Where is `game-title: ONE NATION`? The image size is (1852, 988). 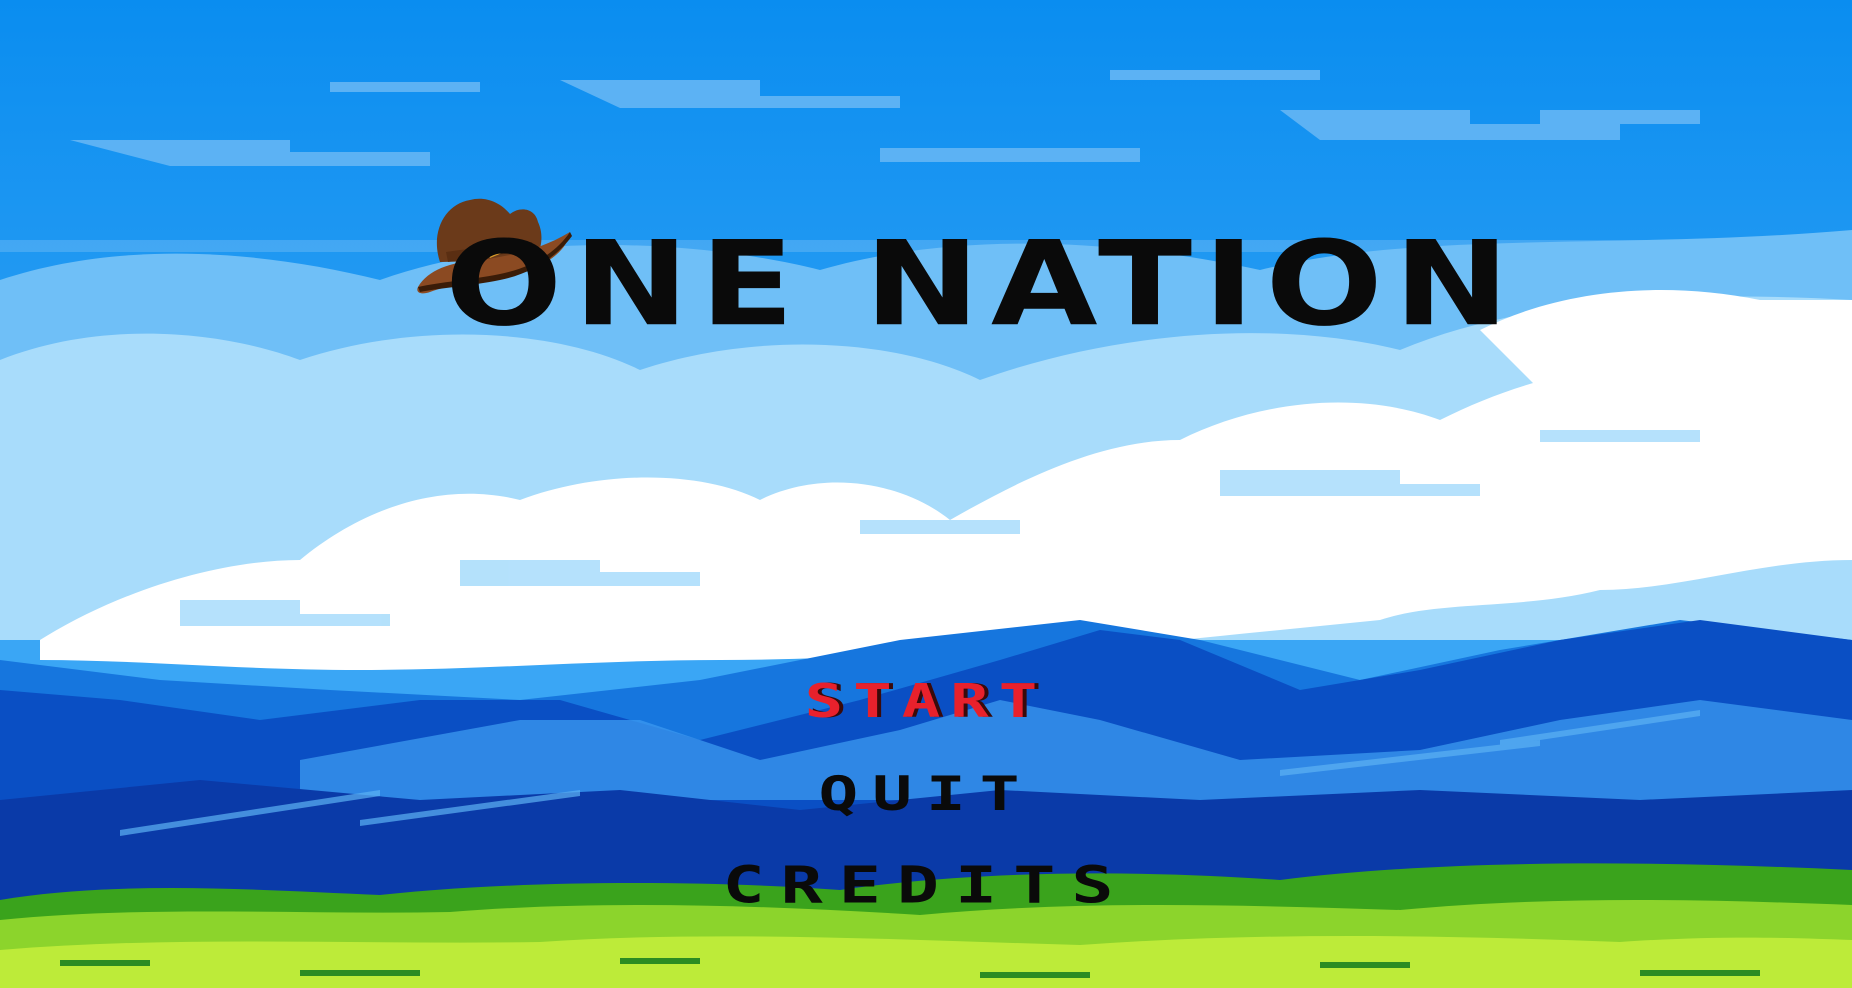
game-title: ONE NATION is located at coordinates (983, 284).